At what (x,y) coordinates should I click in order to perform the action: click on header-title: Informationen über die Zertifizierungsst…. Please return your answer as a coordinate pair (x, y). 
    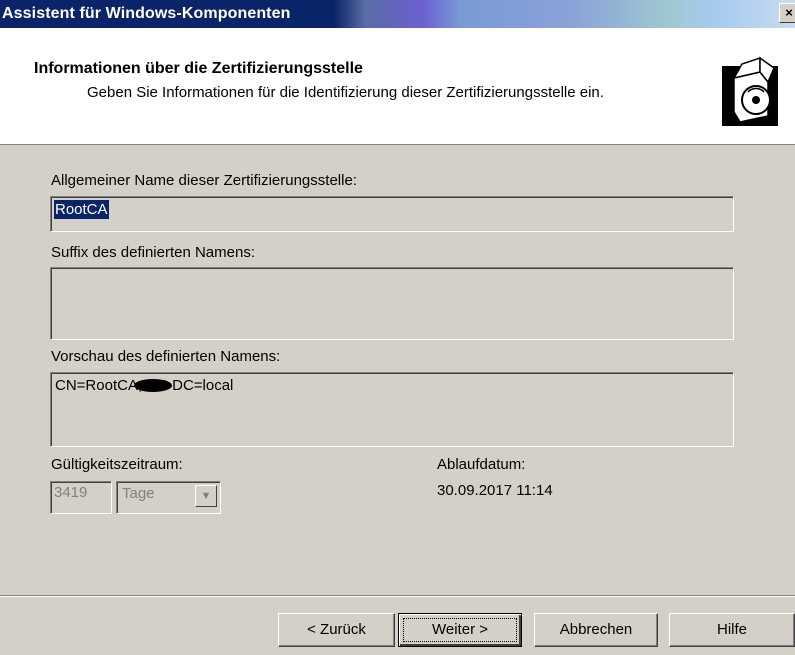
    Looking at the image, I should click on (198, 68).